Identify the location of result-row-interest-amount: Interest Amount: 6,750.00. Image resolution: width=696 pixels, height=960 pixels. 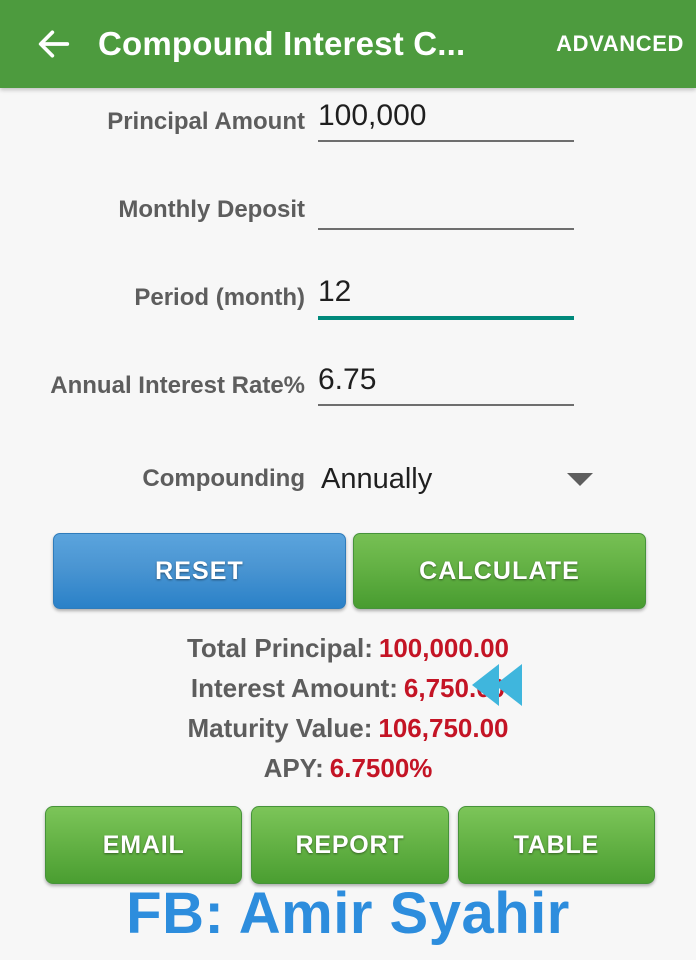
(348, 688).